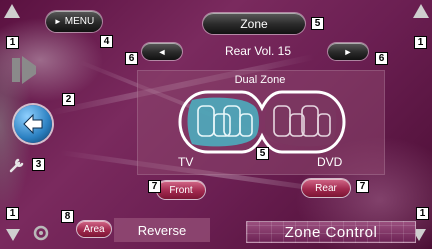 The image size is (432, 249). I want to click on front-button-label: Front, so click(181, 190).